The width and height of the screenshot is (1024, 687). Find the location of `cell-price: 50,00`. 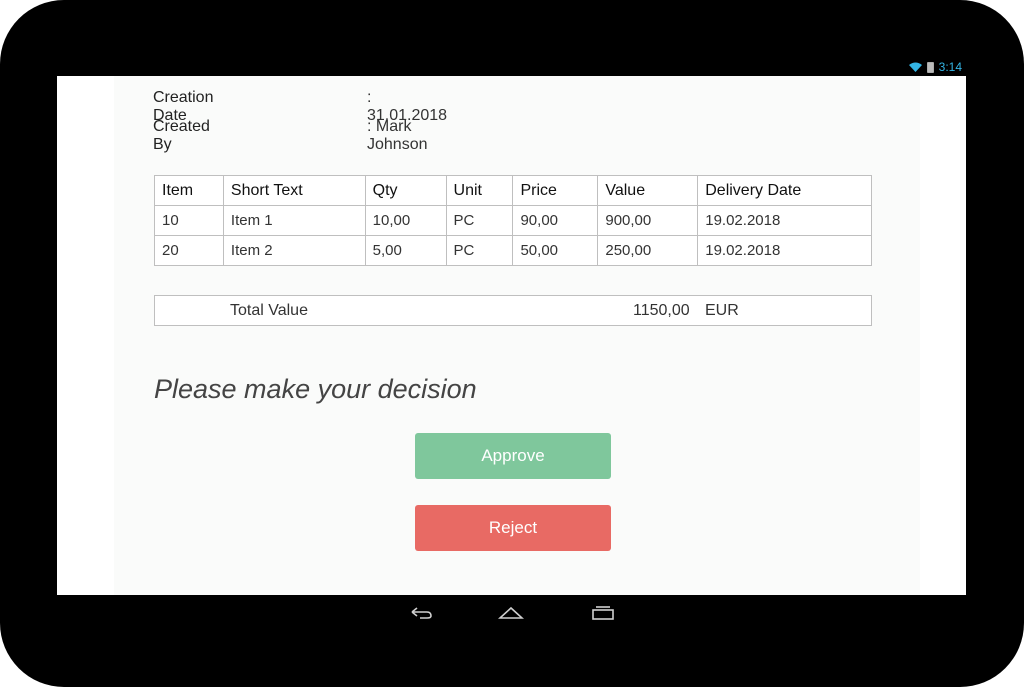

cell-price: 50,00 is located at coordinates (555, 250).